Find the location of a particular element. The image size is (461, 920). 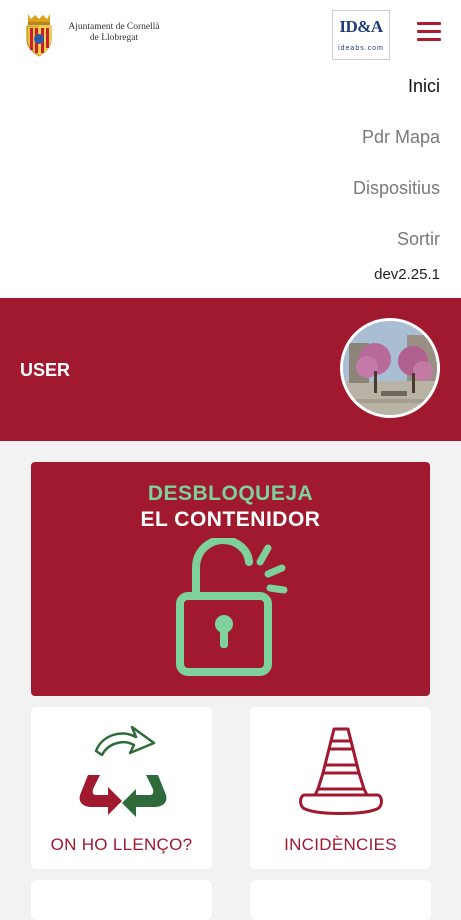

avatar-photo is located at coordinates (390, 368).